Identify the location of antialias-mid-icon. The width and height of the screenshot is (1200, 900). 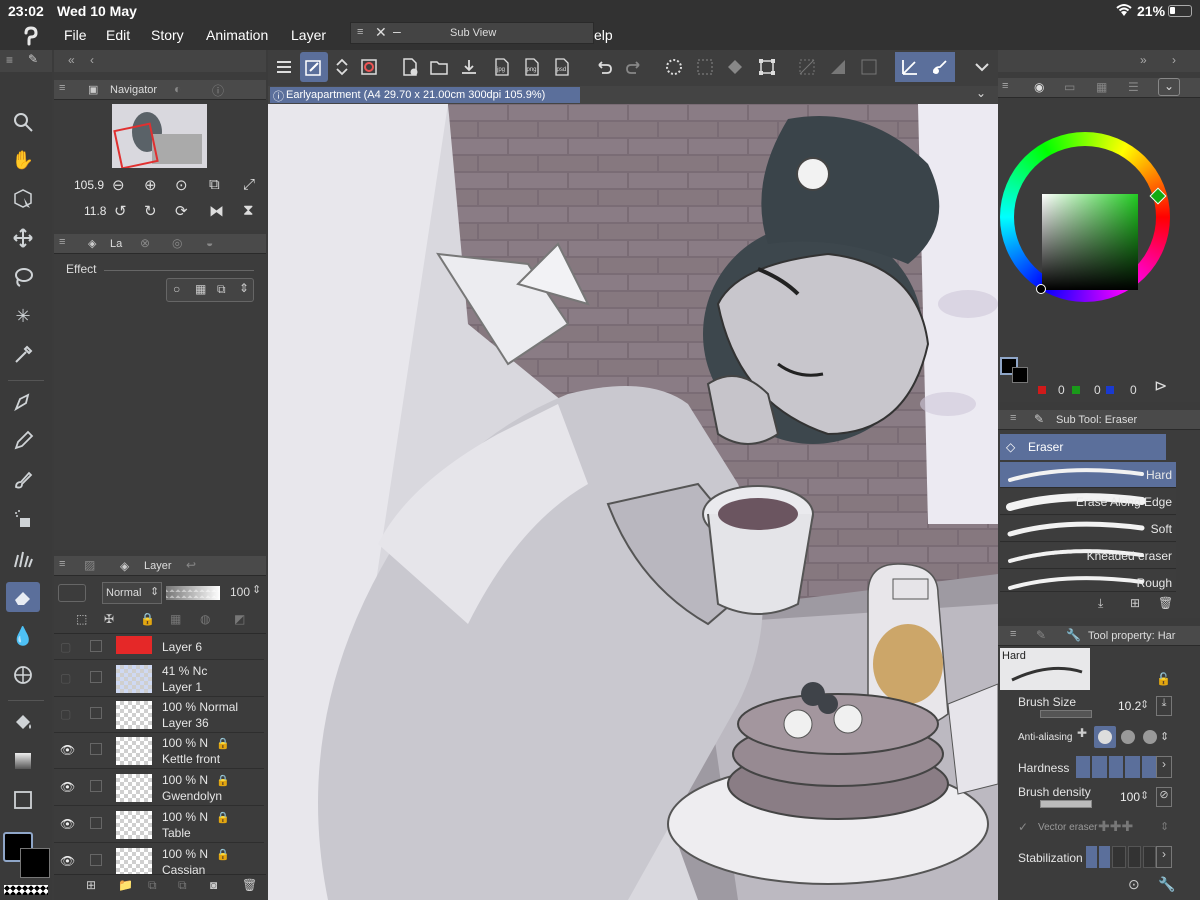
(1128, 737).